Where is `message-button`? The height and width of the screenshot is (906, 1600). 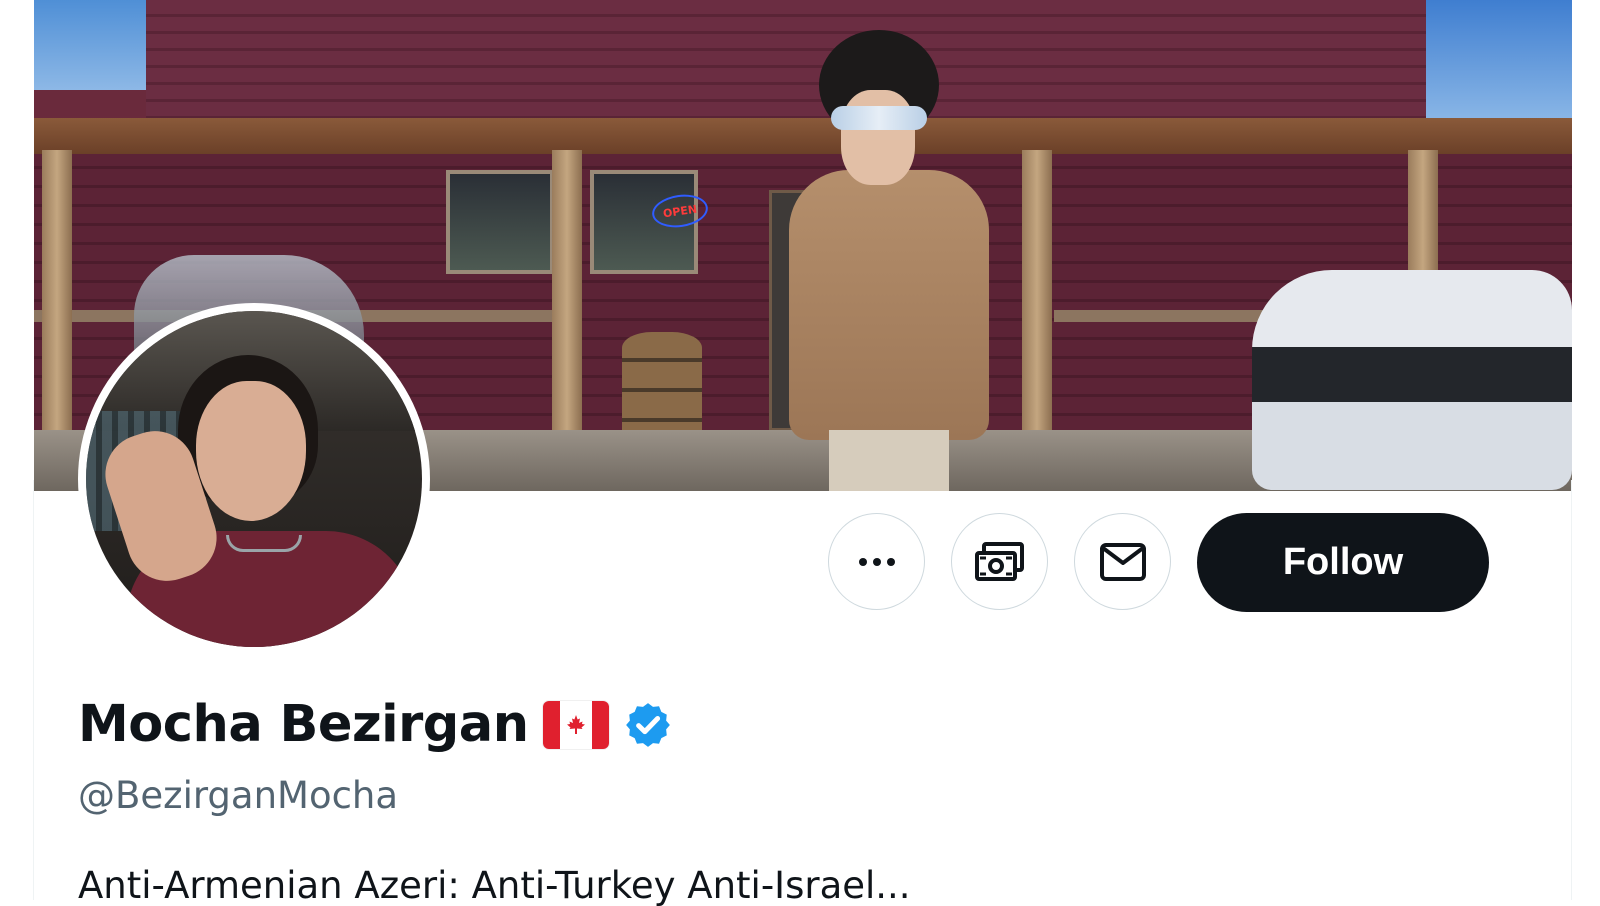 message-button is located at coordinates (1122, 561).